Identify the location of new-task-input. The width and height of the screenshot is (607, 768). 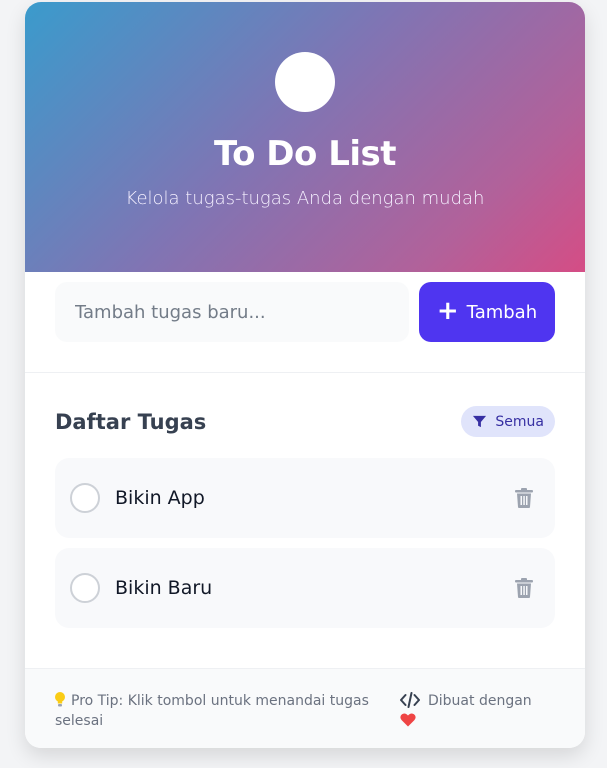
(232, 312).